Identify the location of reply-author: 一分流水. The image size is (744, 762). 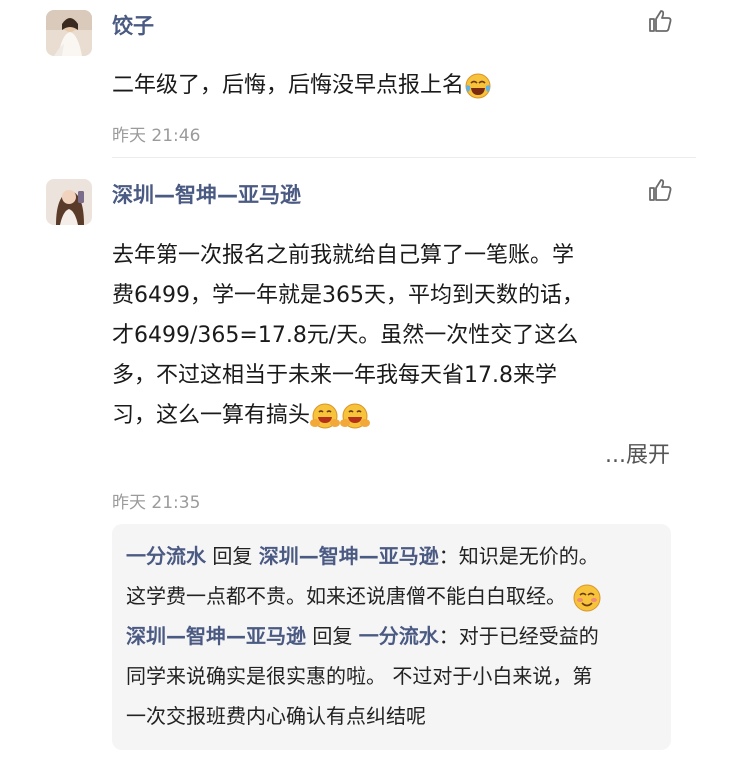
(166, 556).